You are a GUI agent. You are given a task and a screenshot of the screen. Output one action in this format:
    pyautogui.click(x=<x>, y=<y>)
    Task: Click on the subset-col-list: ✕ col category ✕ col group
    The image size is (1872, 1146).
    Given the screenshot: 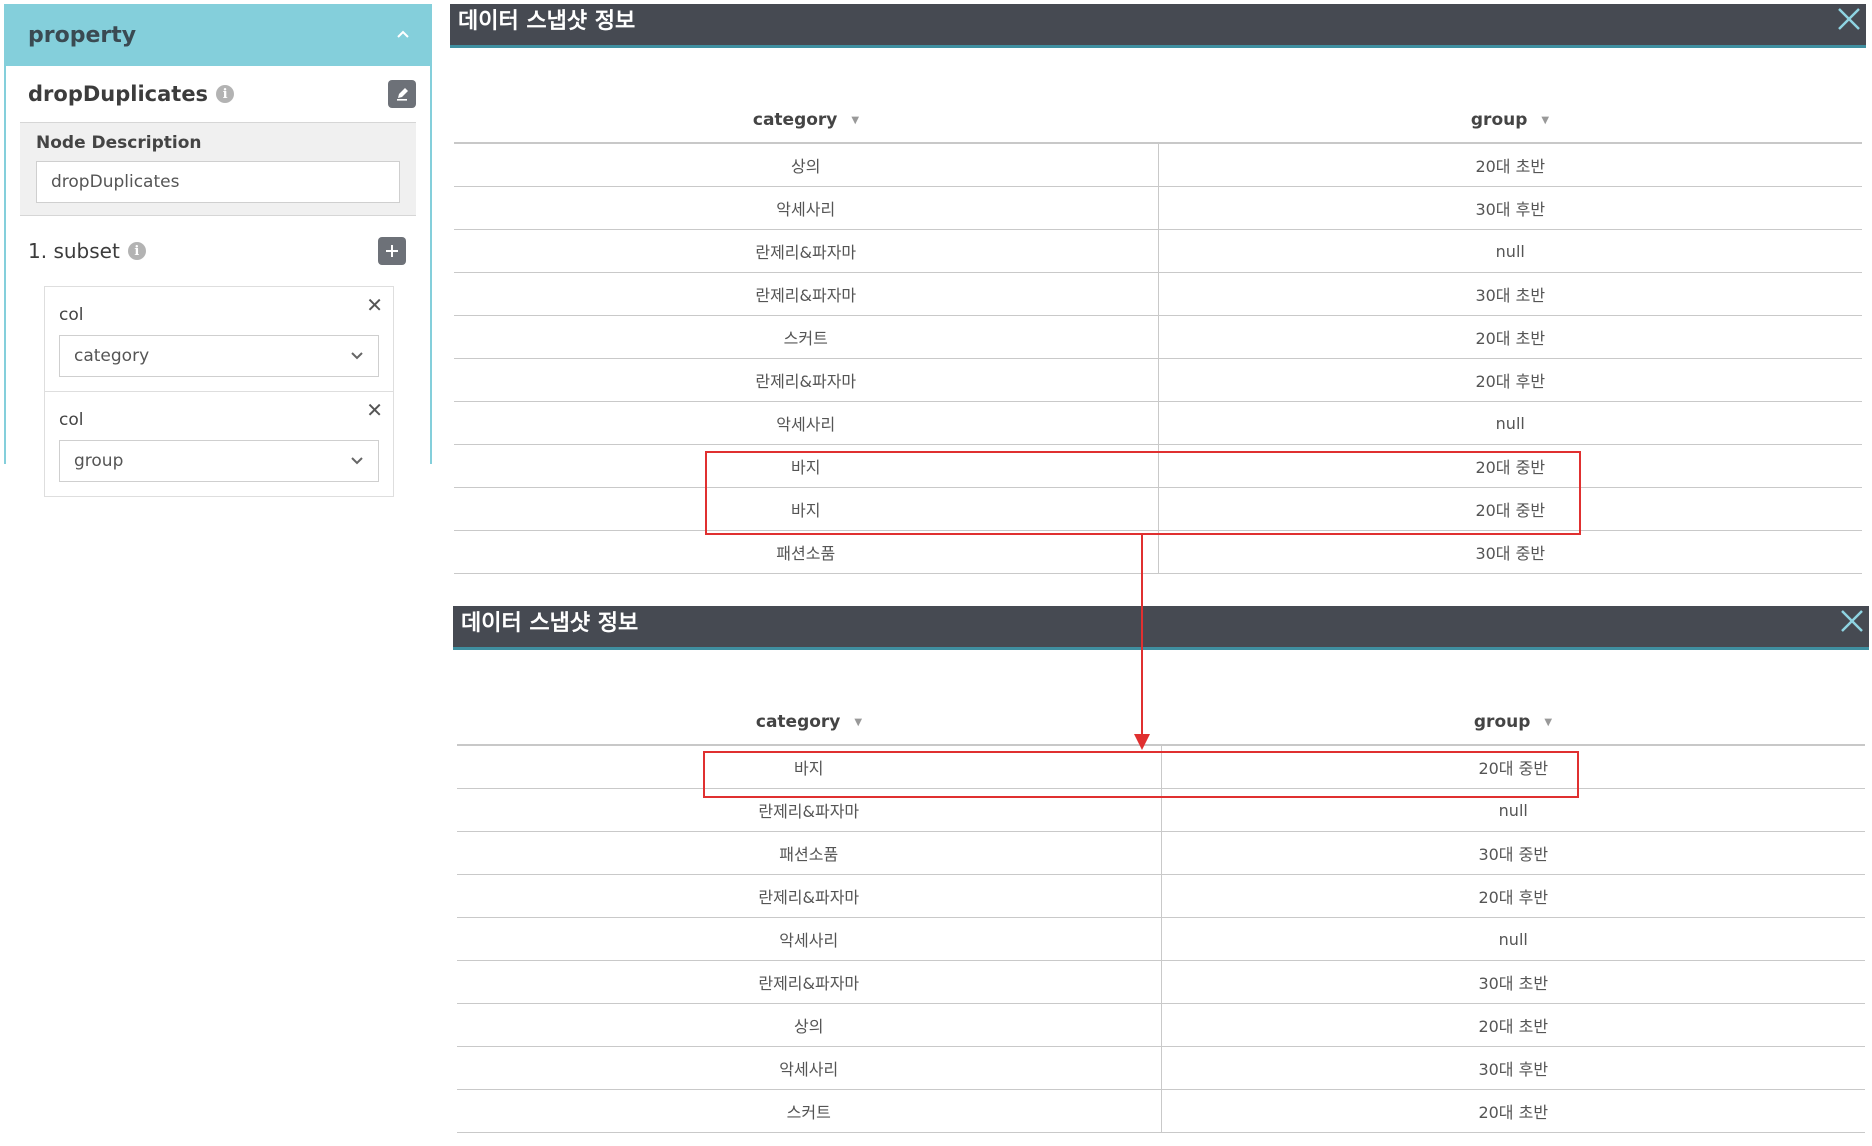 What is the action you would take?
    pyautogui.click(x=219, y=391)
    